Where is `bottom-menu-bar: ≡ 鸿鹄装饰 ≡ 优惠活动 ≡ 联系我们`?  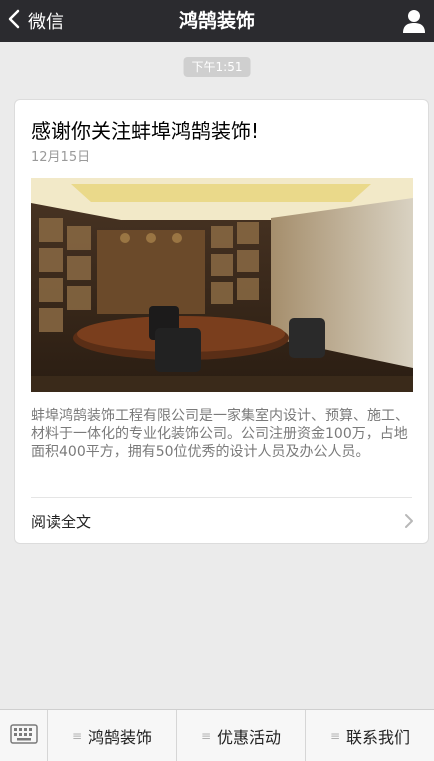 bottom-menu-bar: ≡ 鸿鹄装饰 ≡ 优惠活动 ≡ 联系我们 is located at coordinates (217, 735).